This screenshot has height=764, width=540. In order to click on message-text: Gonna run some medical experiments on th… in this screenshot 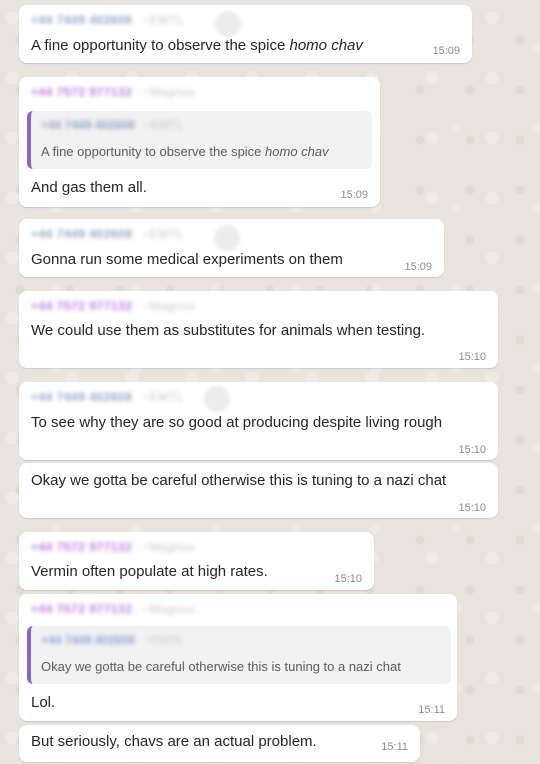, I will do `click(187, 259)`.